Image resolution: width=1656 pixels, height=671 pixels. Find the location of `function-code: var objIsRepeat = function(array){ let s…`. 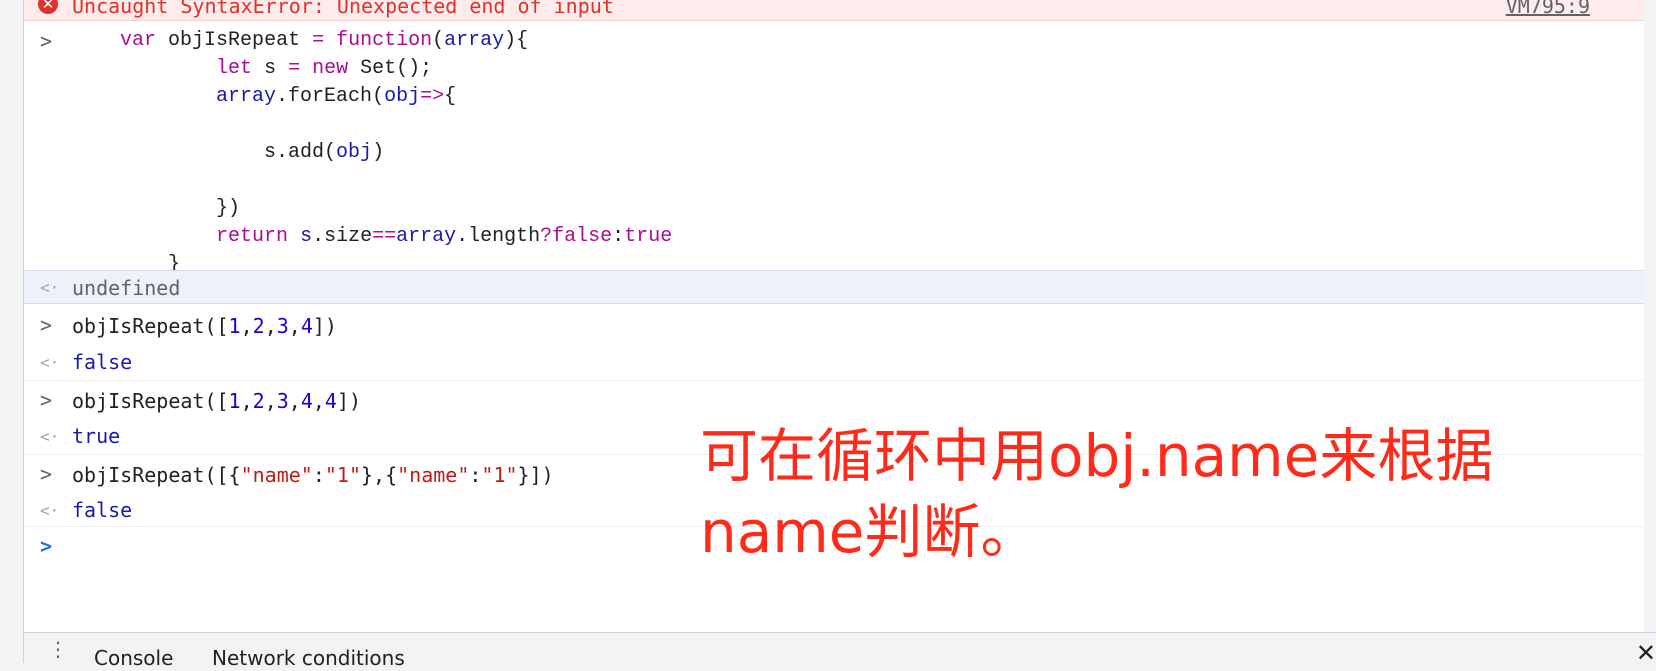

function-code: var objIsRepeat = function(array){ let s… is located at coordinates (372, 153).